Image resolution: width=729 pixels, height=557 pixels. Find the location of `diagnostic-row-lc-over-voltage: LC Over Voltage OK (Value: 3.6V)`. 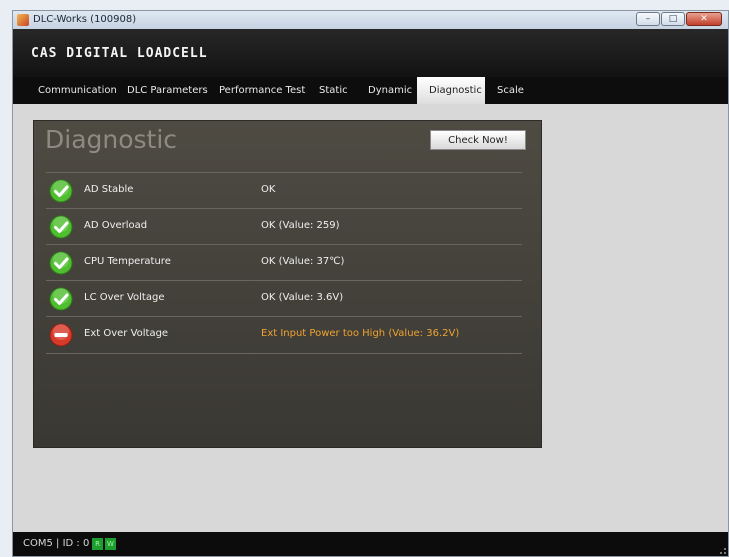

diagnostic-row-lc-over-voltage: LC Over Voltage OK (Value: 3.6V) is located at coordinates (284, 298).